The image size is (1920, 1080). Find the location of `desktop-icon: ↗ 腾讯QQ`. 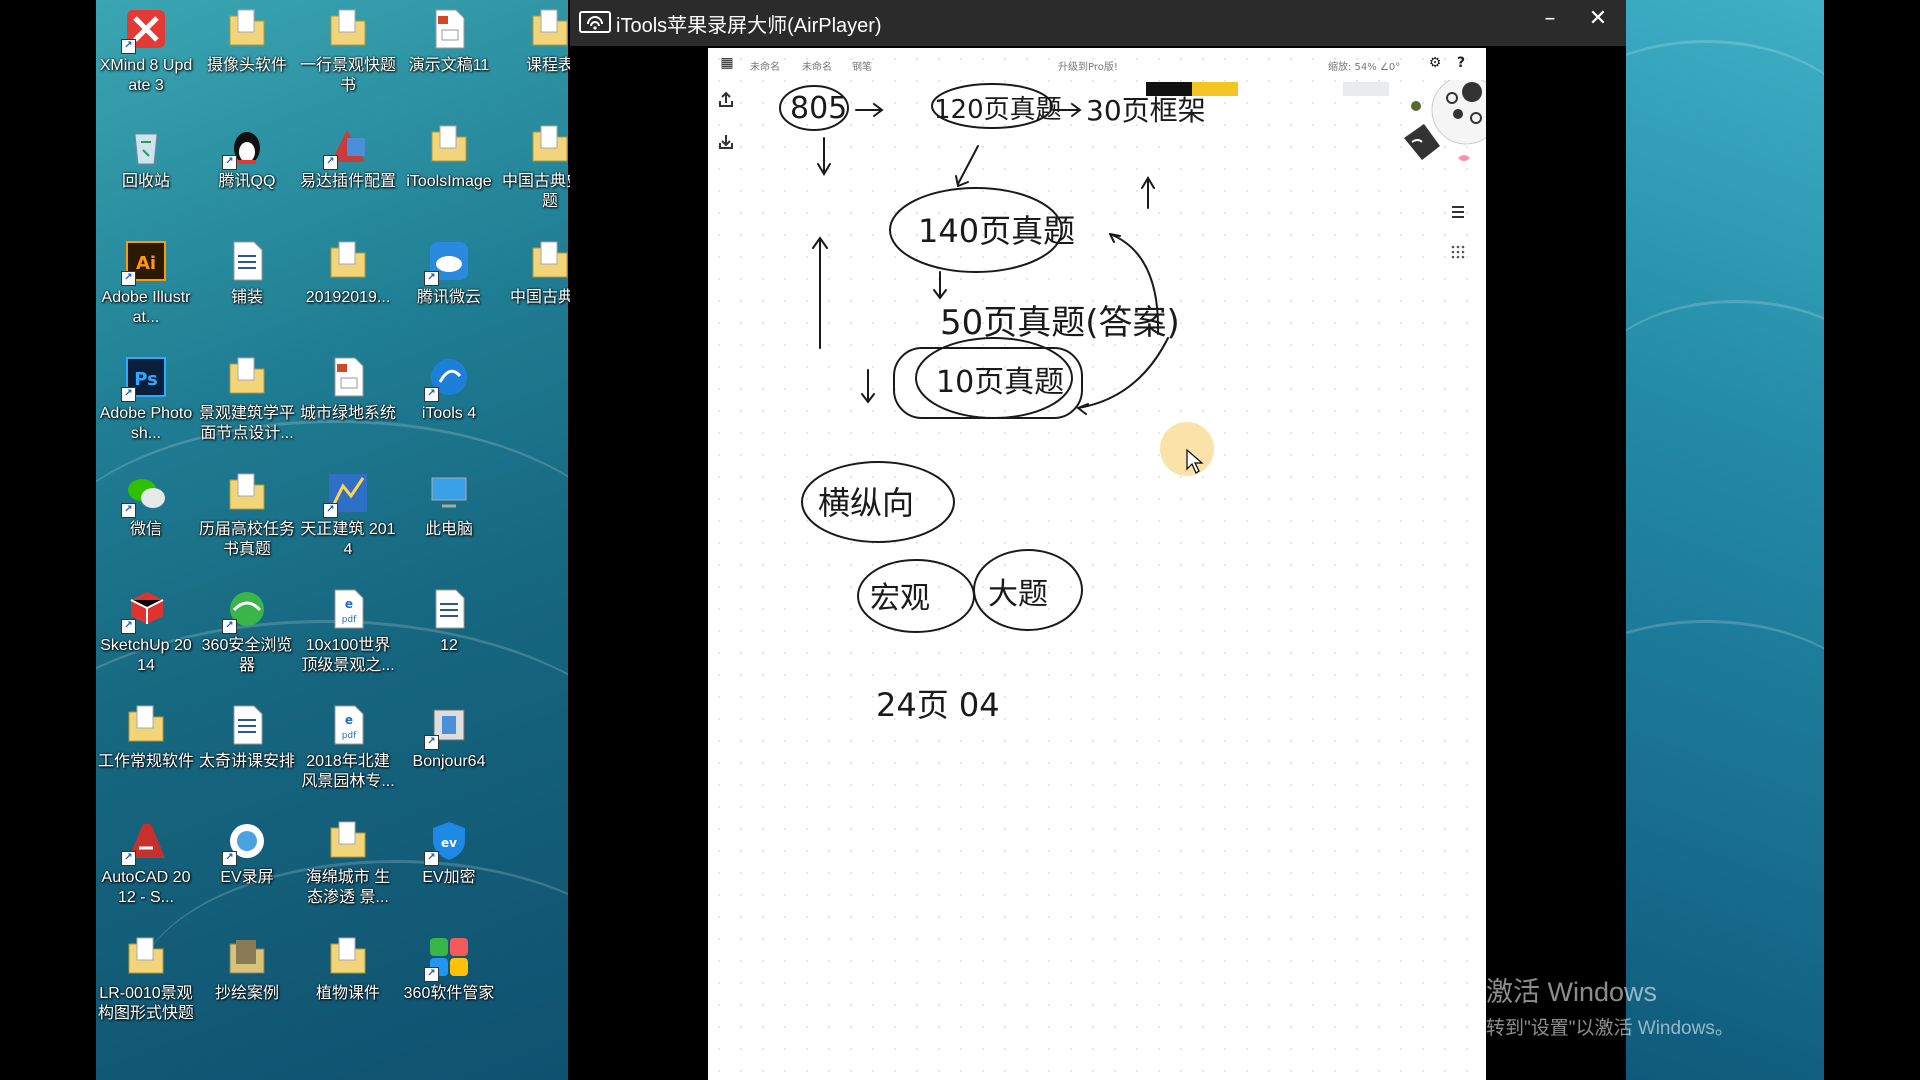

desktop-icon: ↗ 腾讯QQ is located at coordinates (247, 172).